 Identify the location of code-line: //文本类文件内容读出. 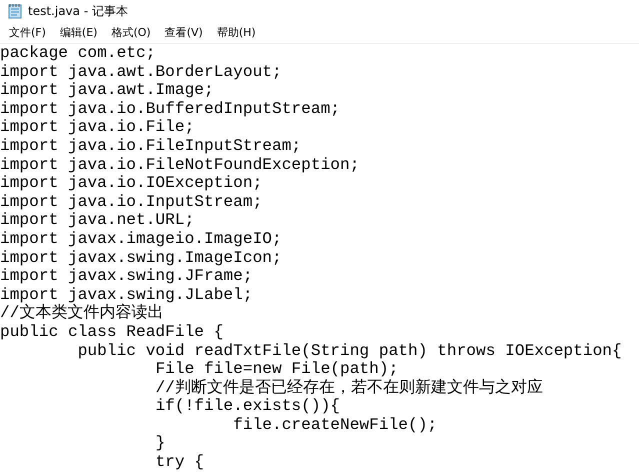
(82, 313).